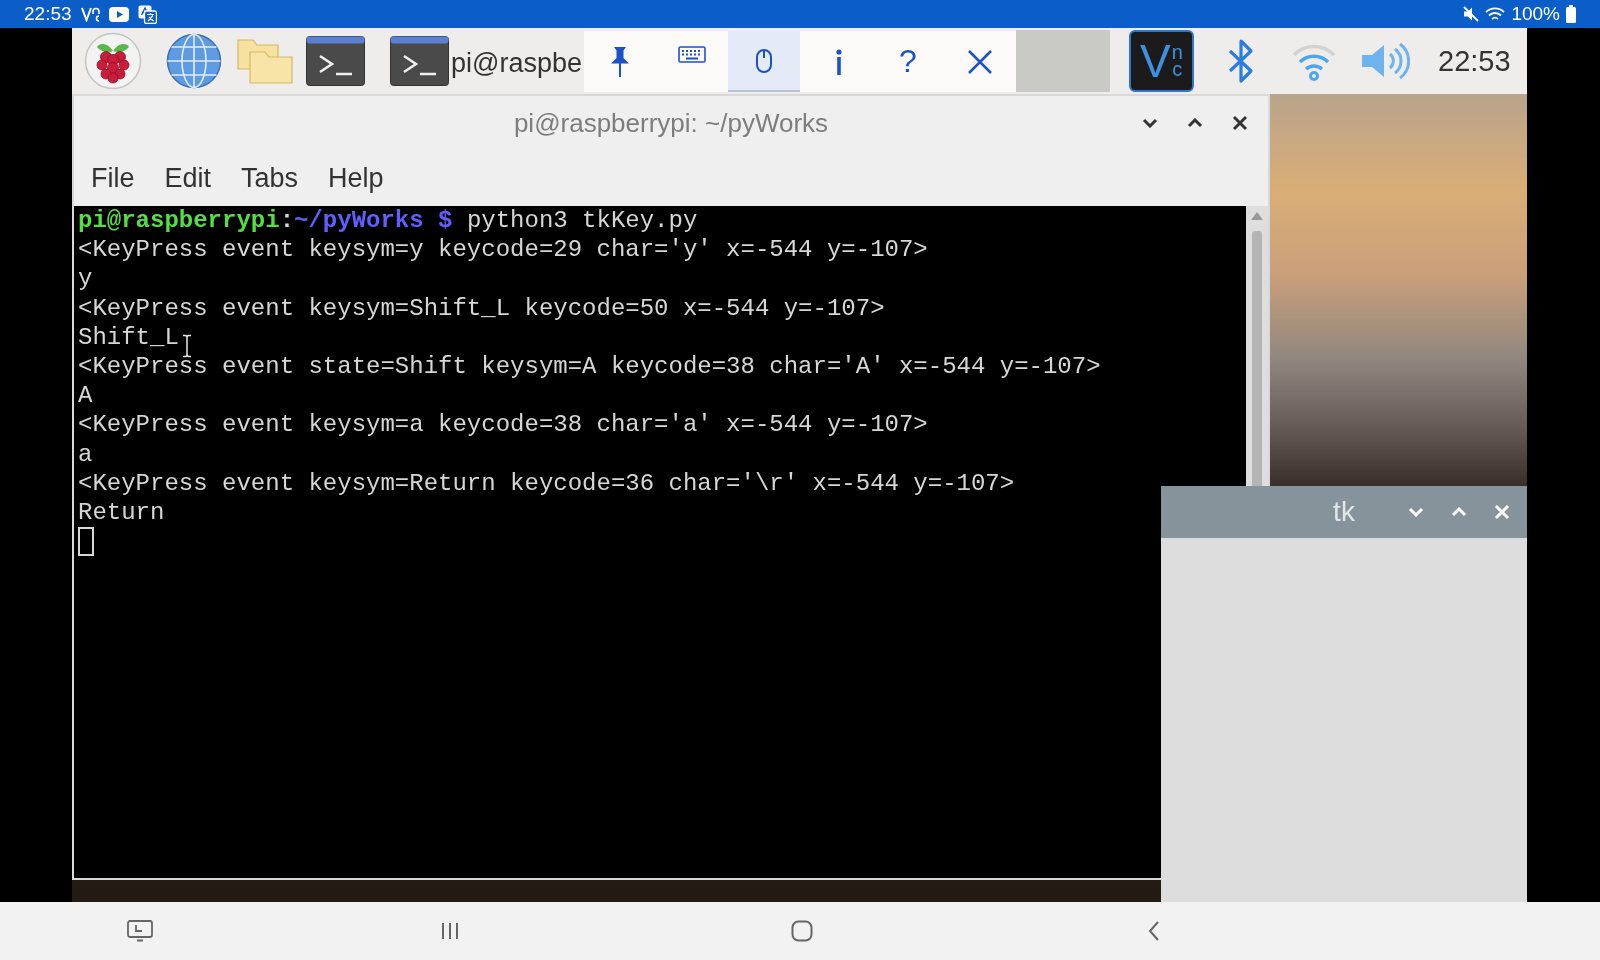 This screenshot has height=960, width=1600. What do you see at coordinates (546, 483) in the screenshot?
I see `output-line: <KeyPress event keysym=Return keycode=36 char='\r' x=-544 y=-107>` at bounding box center [546, 483].